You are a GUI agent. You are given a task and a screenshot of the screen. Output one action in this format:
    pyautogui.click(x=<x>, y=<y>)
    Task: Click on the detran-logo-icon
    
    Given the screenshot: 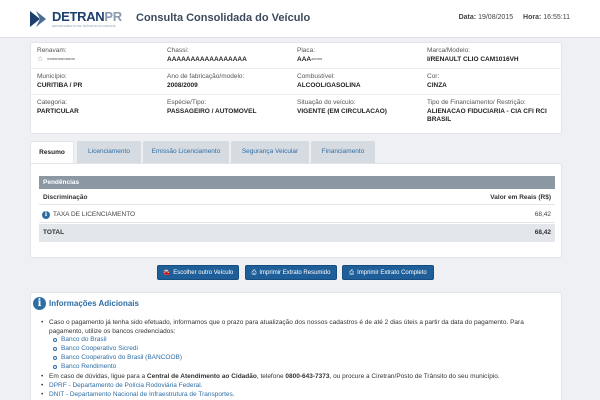 What is the action you would take?
    pyautogui.click(x=38, y=19)
    